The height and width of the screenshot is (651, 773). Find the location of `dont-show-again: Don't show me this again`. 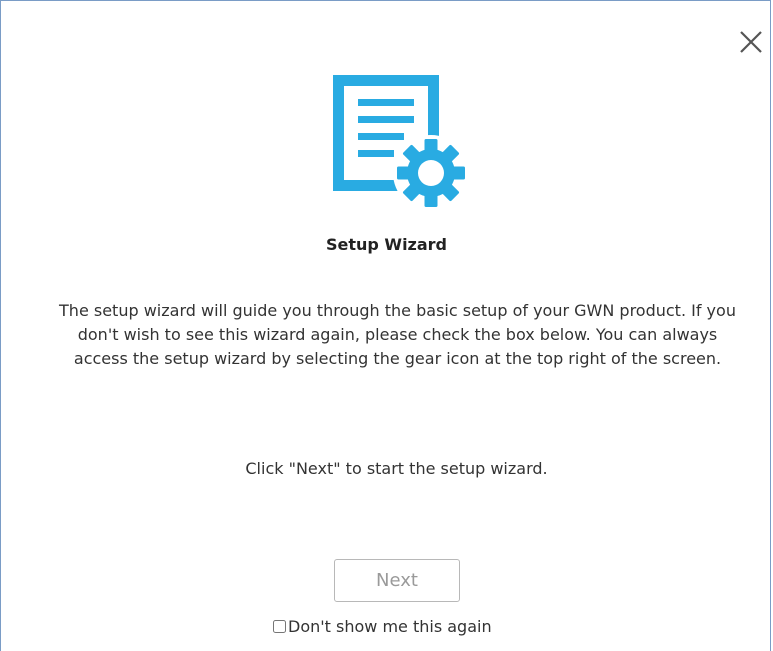

dont-show-again: Don't show me this again is located at coordinates (382, 626).